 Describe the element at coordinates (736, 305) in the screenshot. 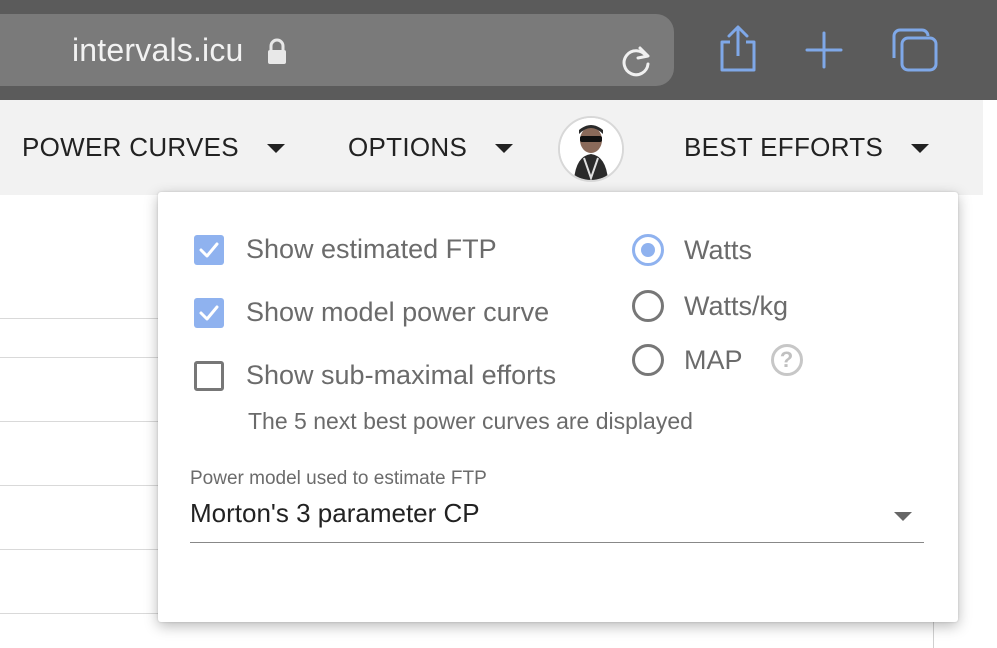

I see `units-watts-kg-label: Watts/kg` at that location.